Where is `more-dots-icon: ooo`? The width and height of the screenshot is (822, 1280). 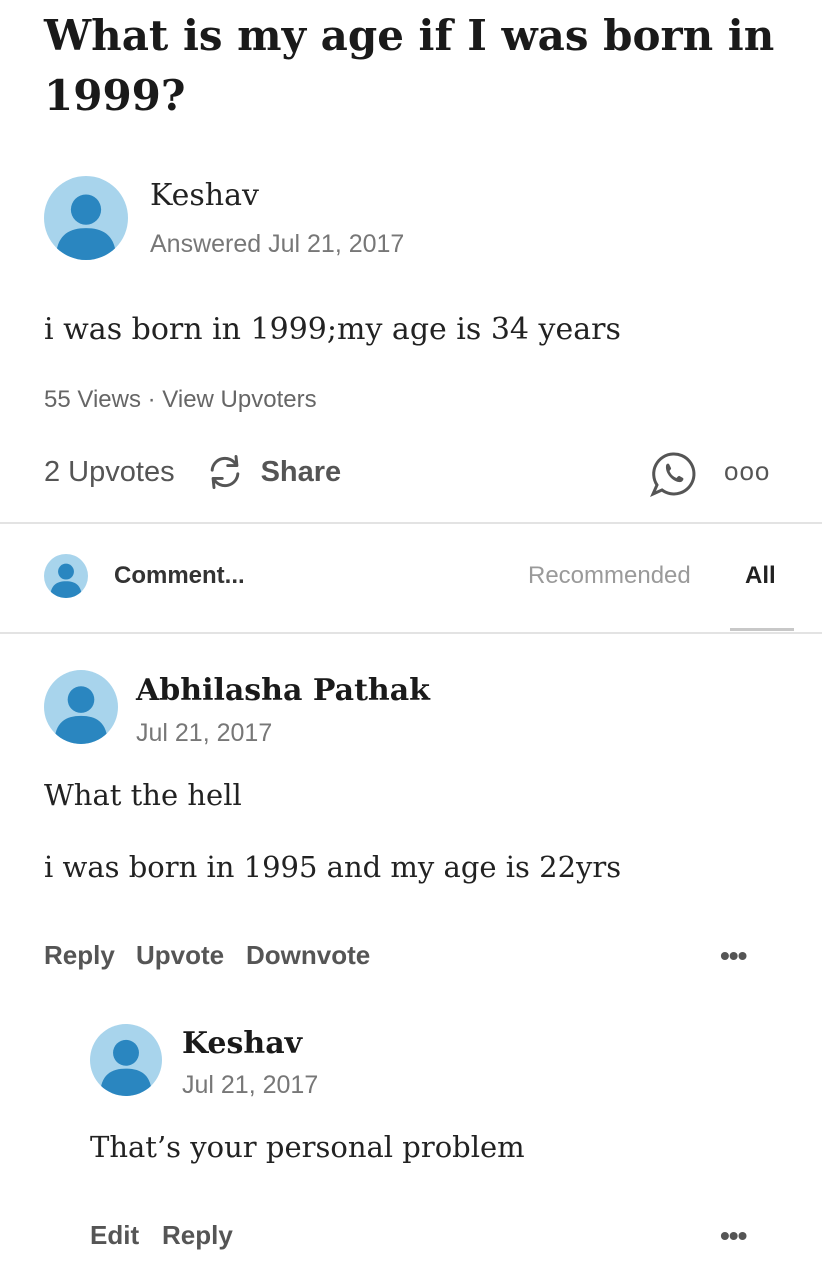 more-dots-icon: ooo is located at coordinates (747, 471).